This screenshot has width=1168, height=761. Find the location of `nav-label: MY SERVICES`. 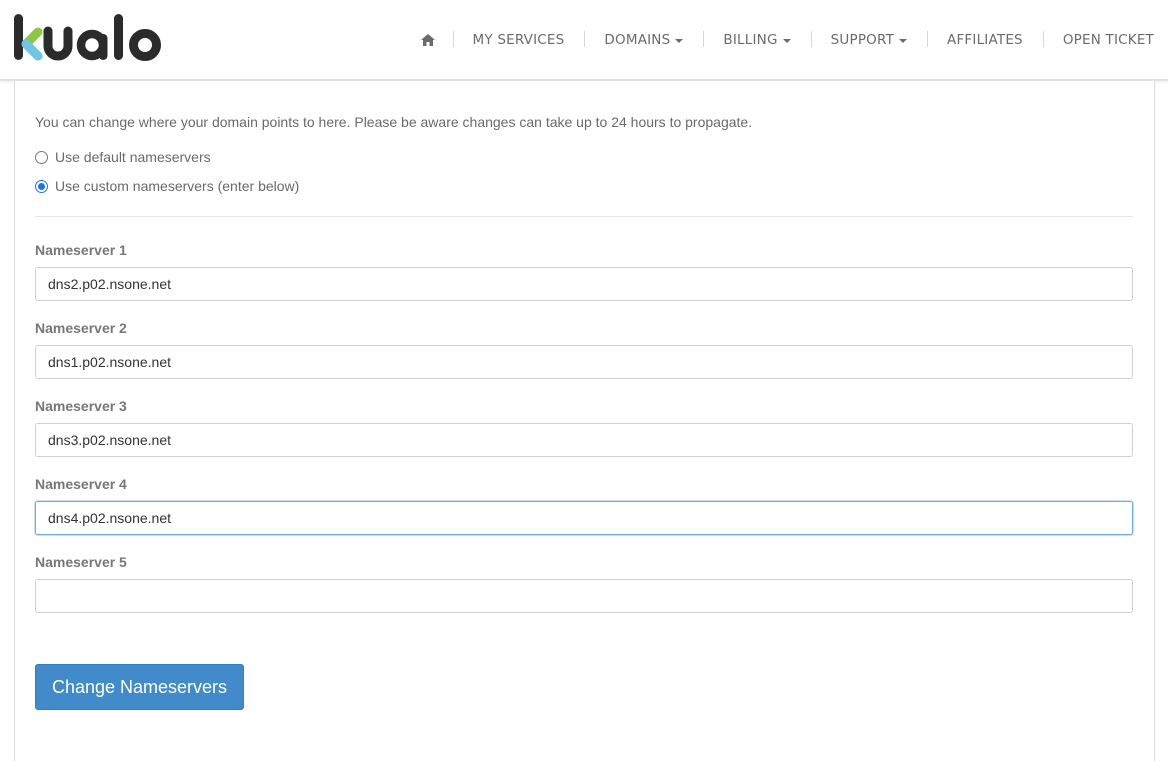

nav-label: MY SERVICES is located at coordinates (518, 39).